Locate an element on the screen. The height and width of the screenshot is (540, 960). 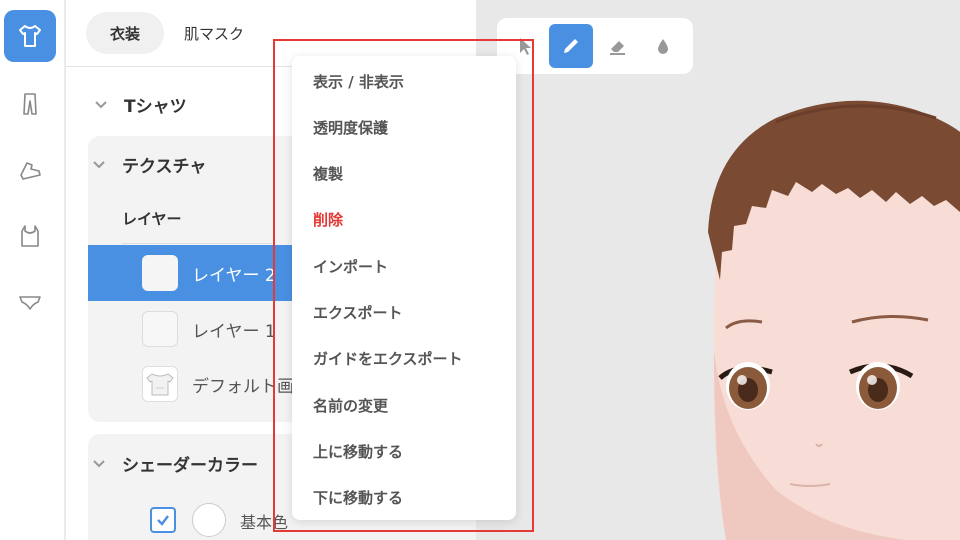
pen-tool-button is located at coordinates (571, 46).